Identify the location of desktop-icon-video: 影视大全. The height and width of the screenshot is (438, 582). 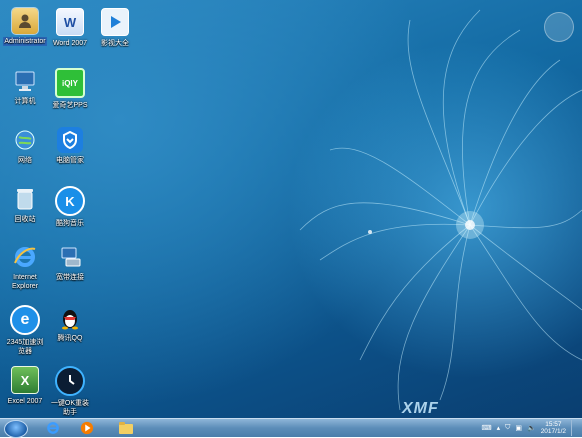
(115, 28).